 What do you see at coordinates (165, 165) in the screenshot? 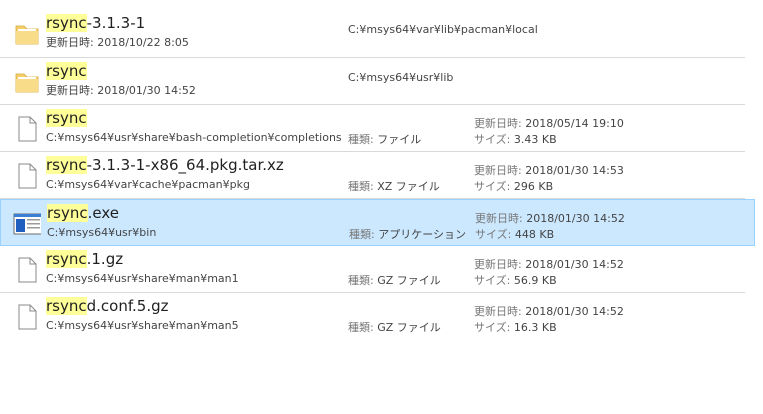
I see `item-name: rsync-3.1.3-1-x86_64.pkg.tar.xz` at bounding box center [165, 165].